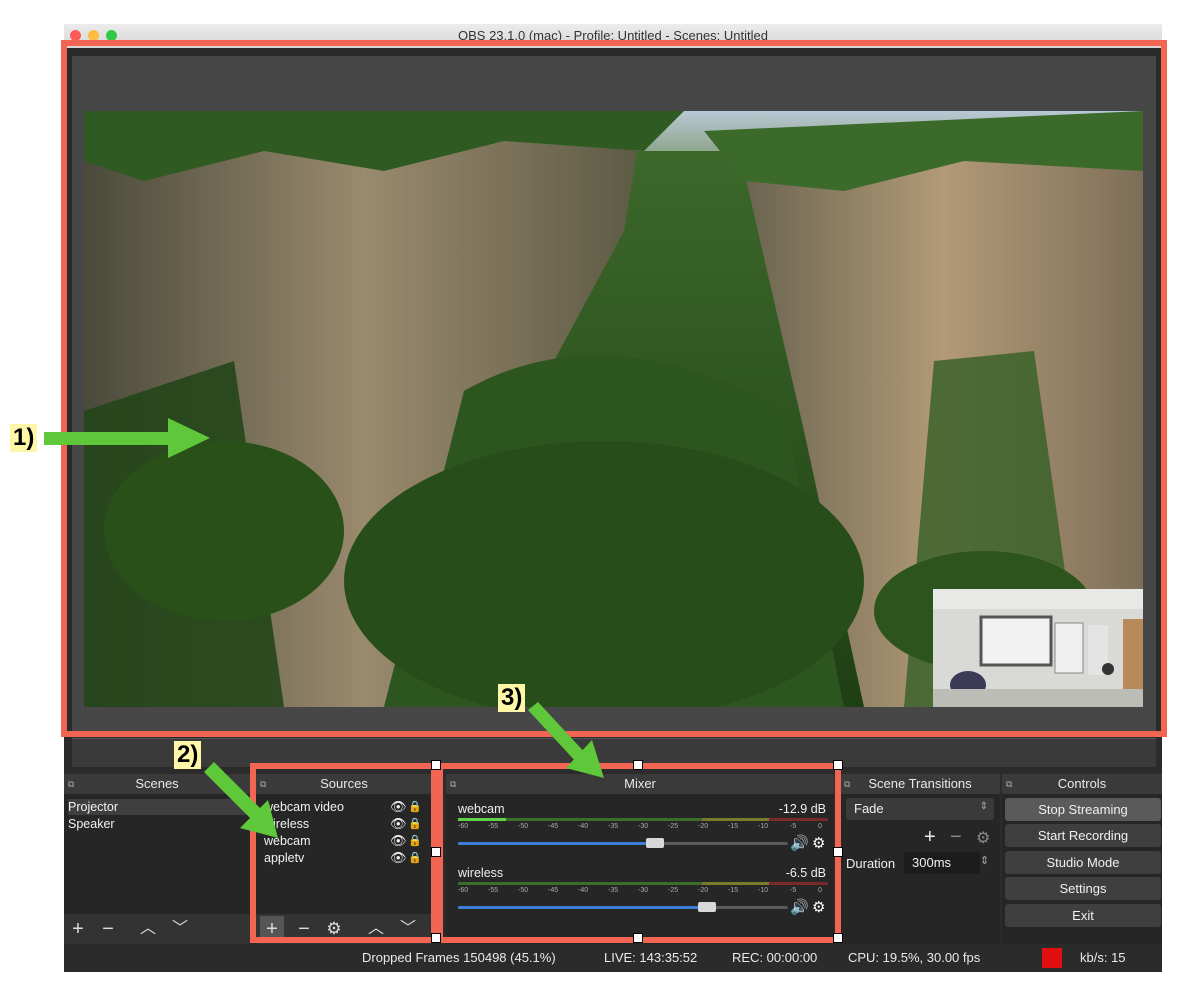 This screenshot has width=1198, height=998. Describe the element at coordinates (512, 698) in the screenshot. I see `annotation-label-3: 3)` at that location.